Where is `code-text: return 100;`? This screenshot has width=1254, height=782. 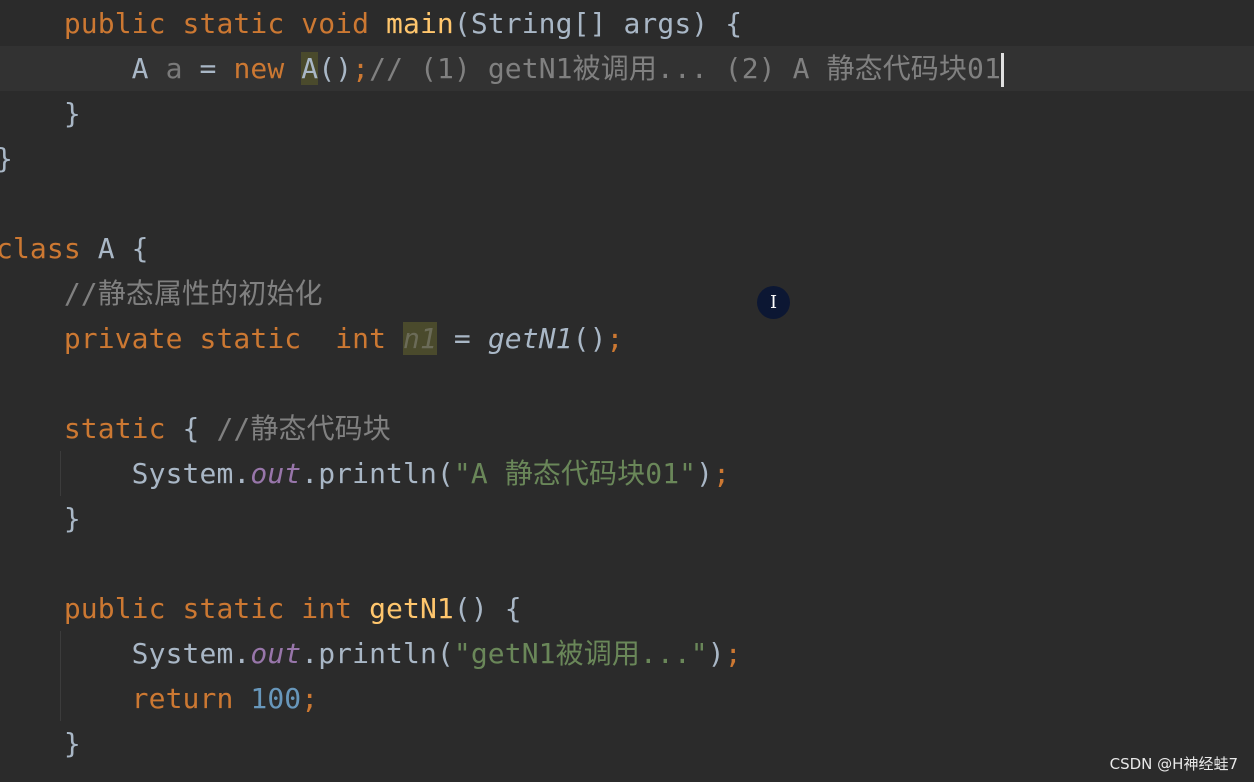 code-text: return 100; is located at coordinates (159, 698).